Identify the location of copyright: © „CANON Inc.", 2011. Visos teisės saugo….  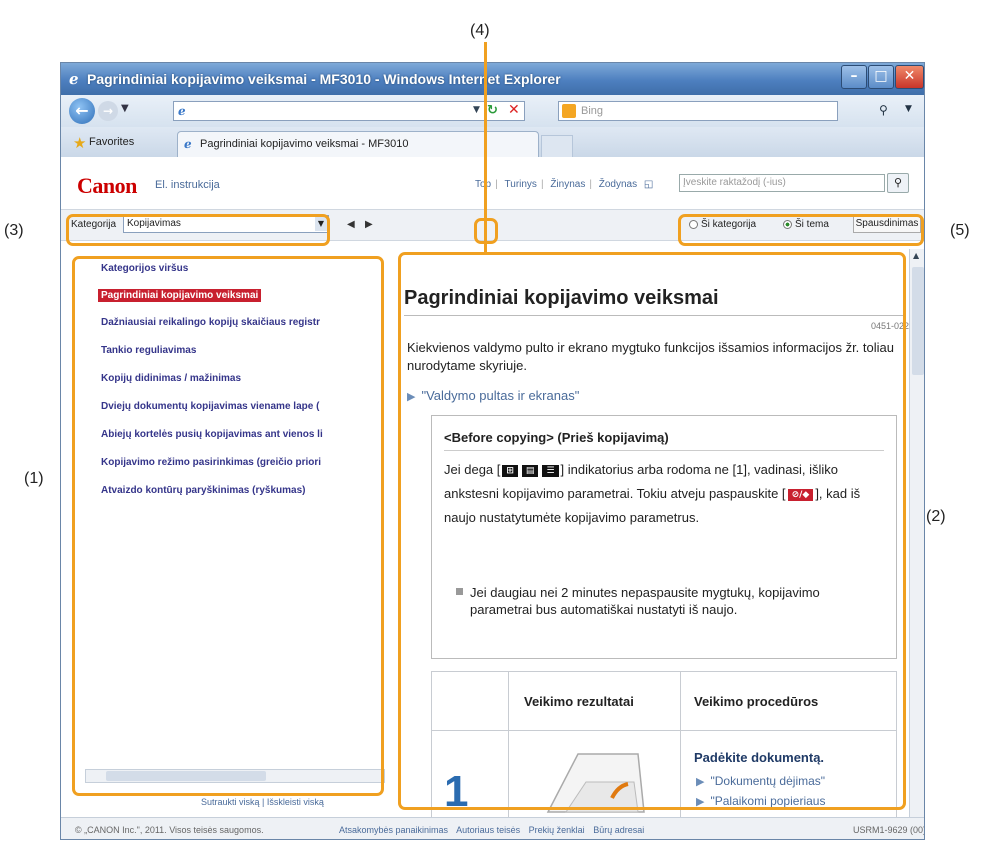
(169, 830).